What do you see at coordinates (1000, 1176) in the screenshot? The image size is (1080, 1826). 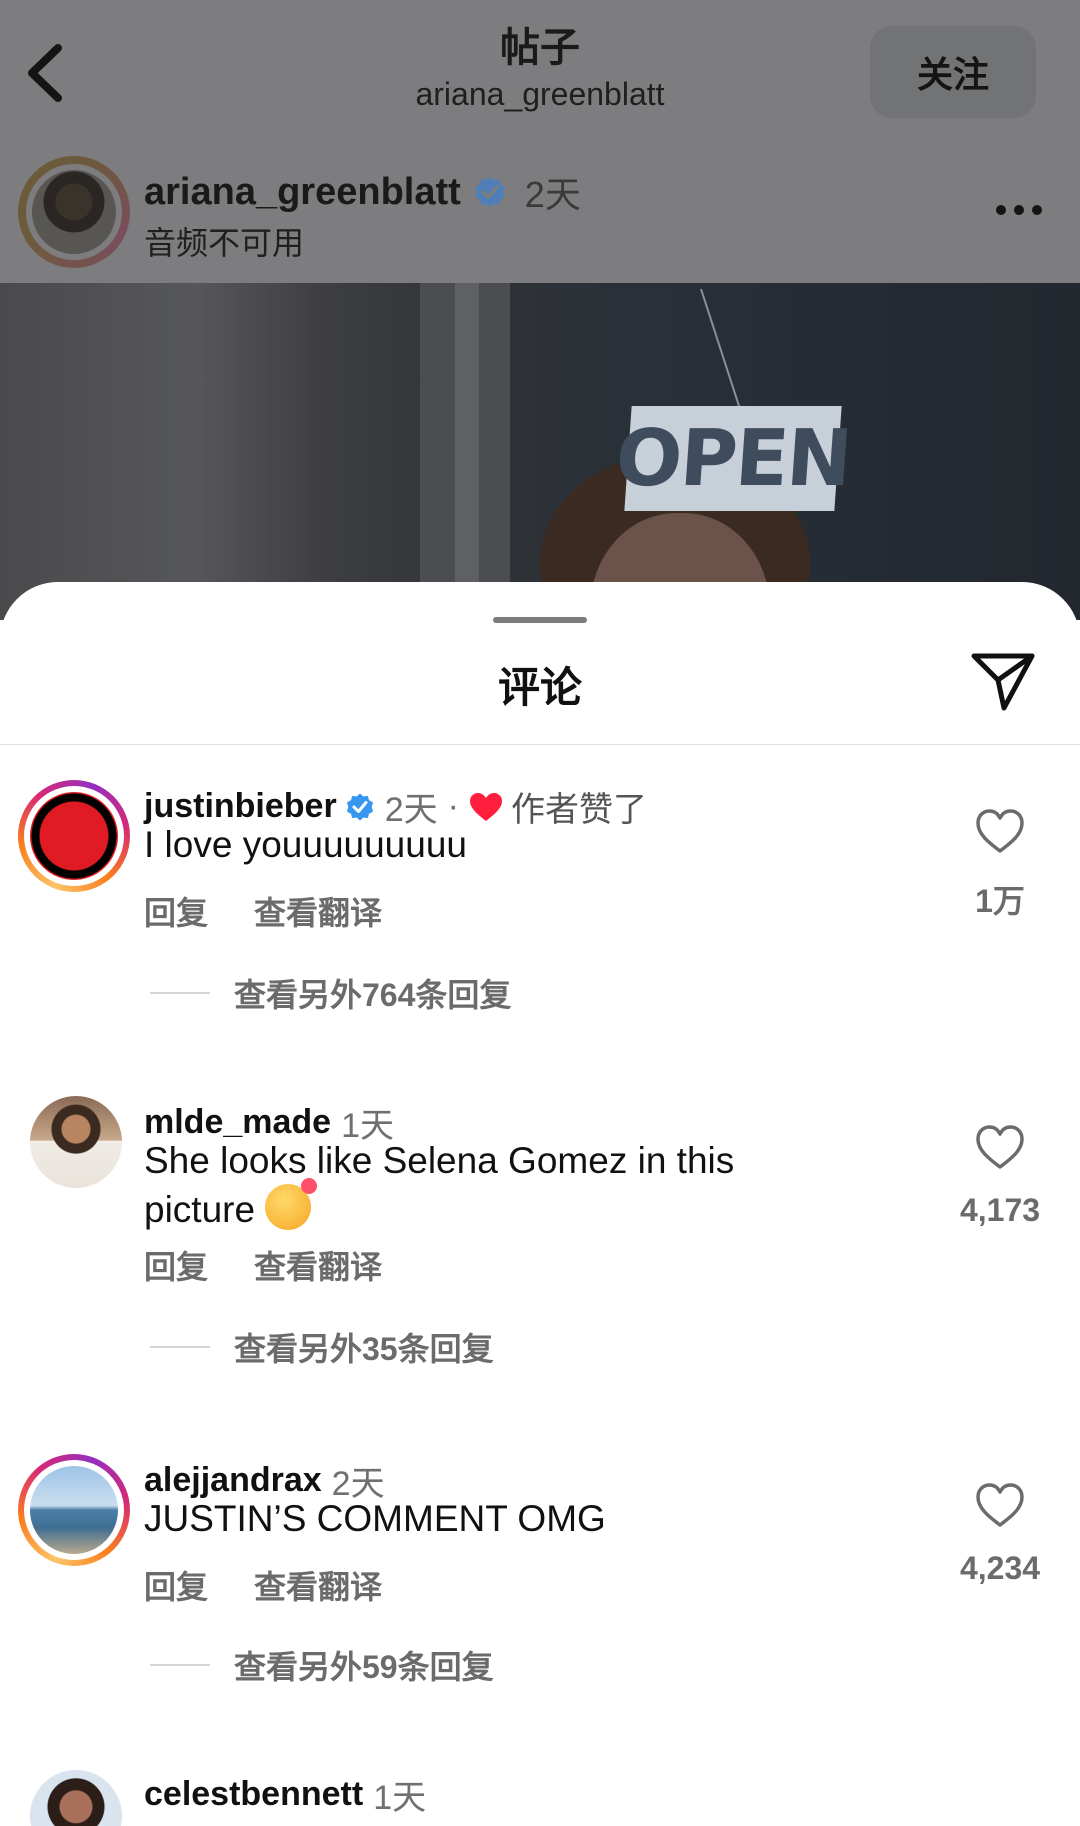 I see `comment-like-group: 4,173` at bounding box center [1000, 1176].